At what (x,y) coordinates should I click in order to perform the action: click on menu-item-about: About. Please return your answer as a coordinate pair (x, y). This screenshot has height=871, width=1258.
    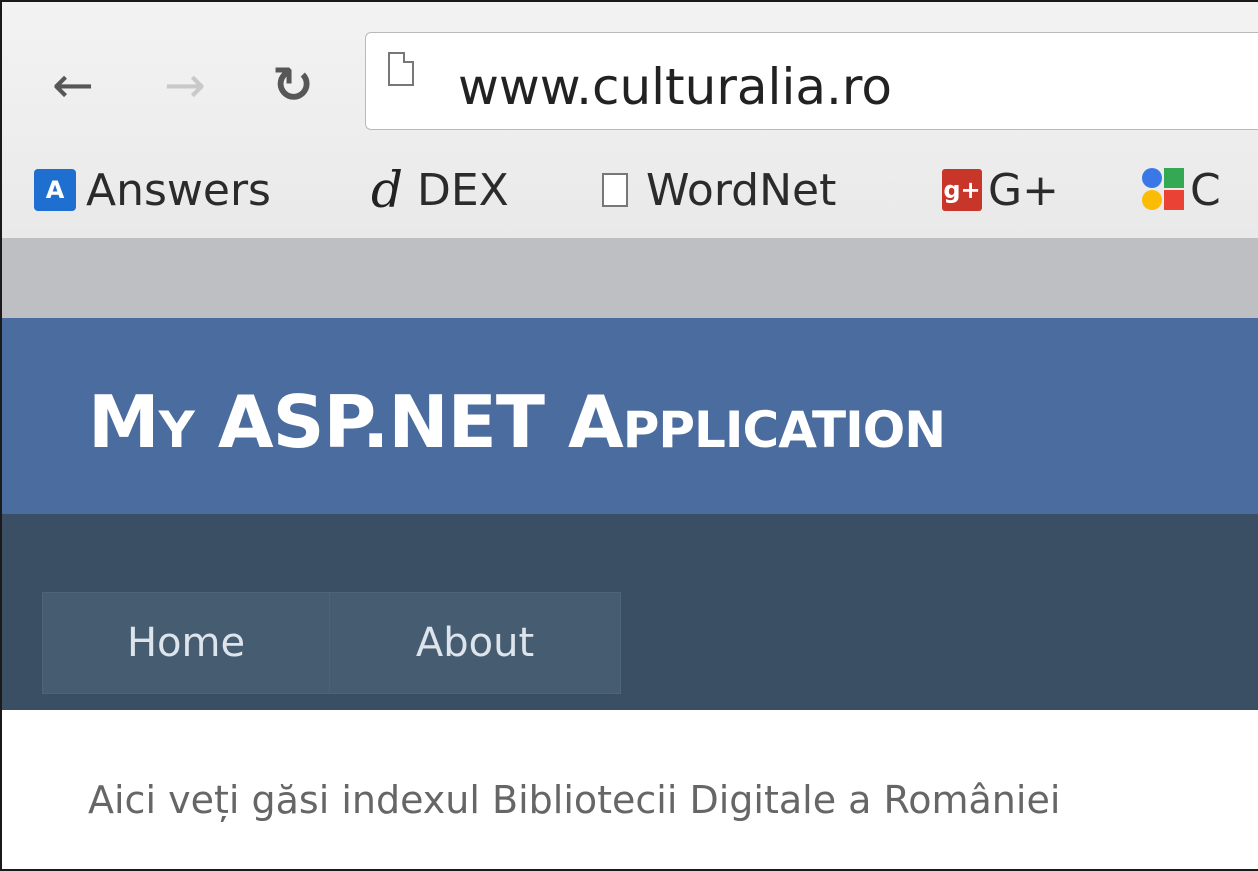
    Looking at the image, I should click on (475, 643).